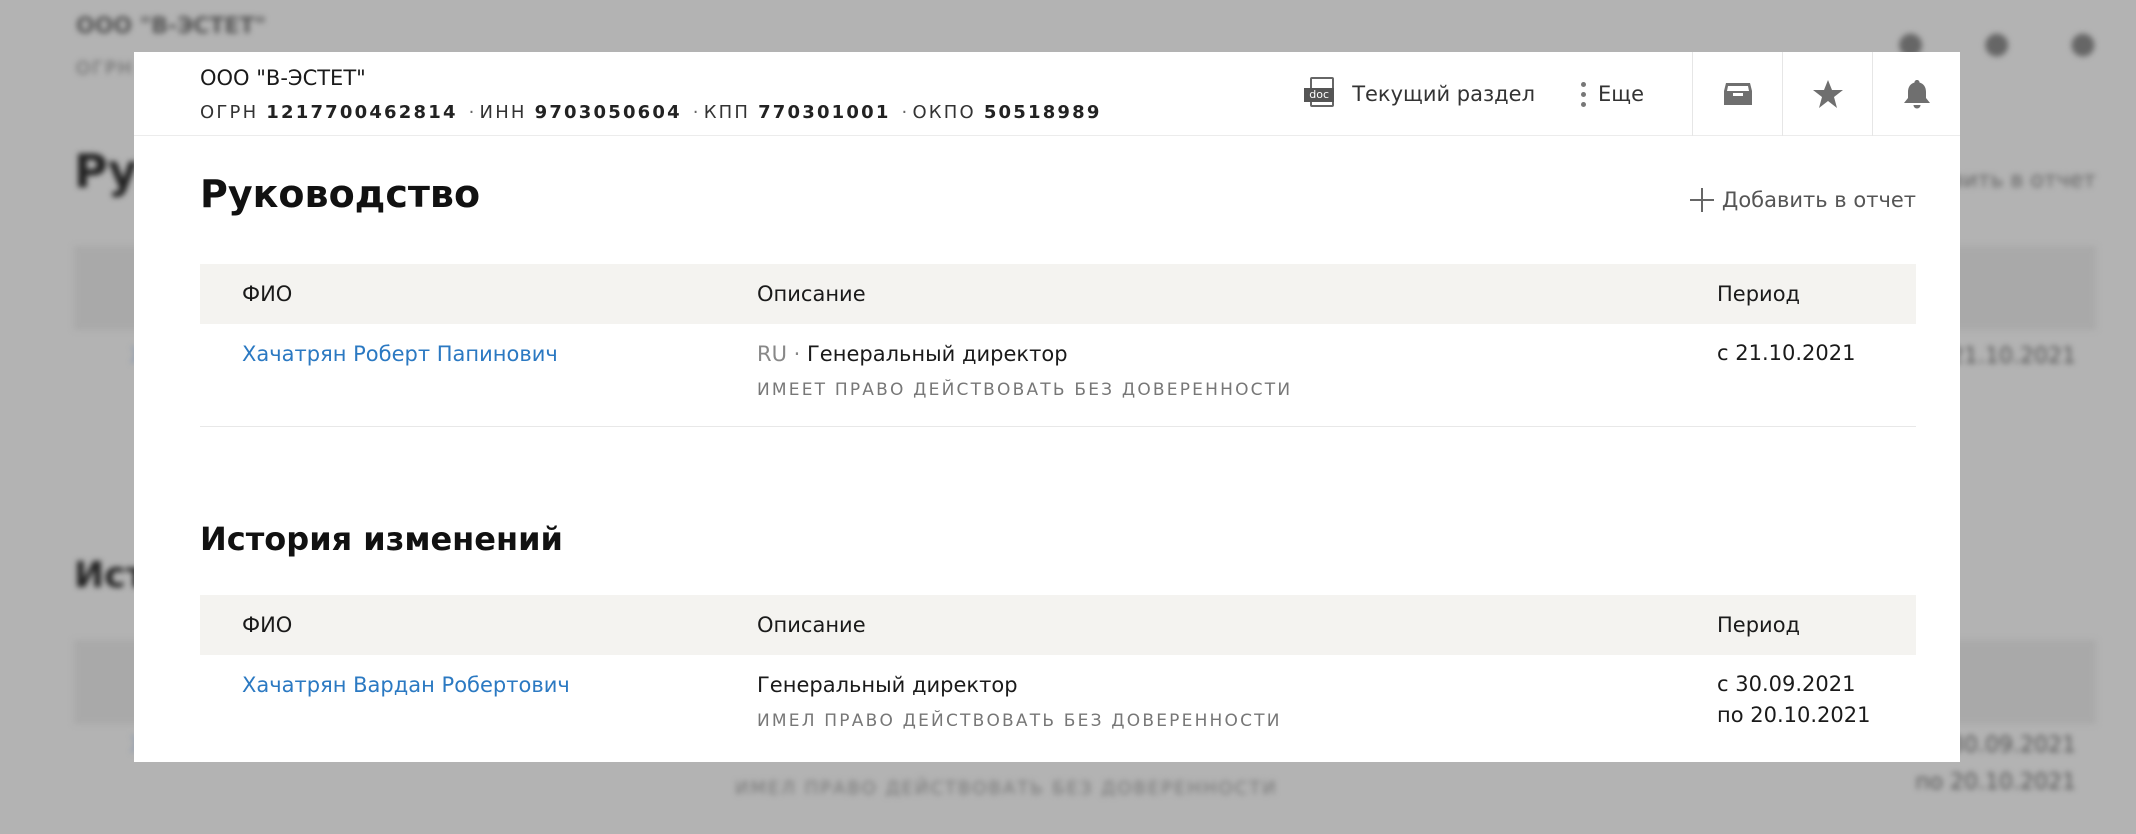  I want to click on ogrn-label: ОГРН, so click(229, 112).